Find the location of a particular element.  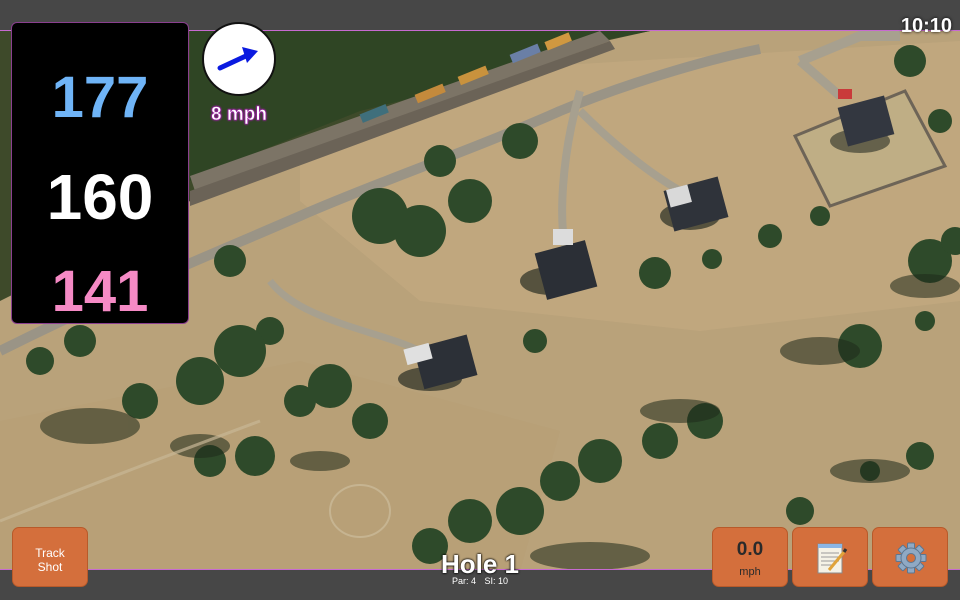

wind-indicator is located at coordinates (239, 59).